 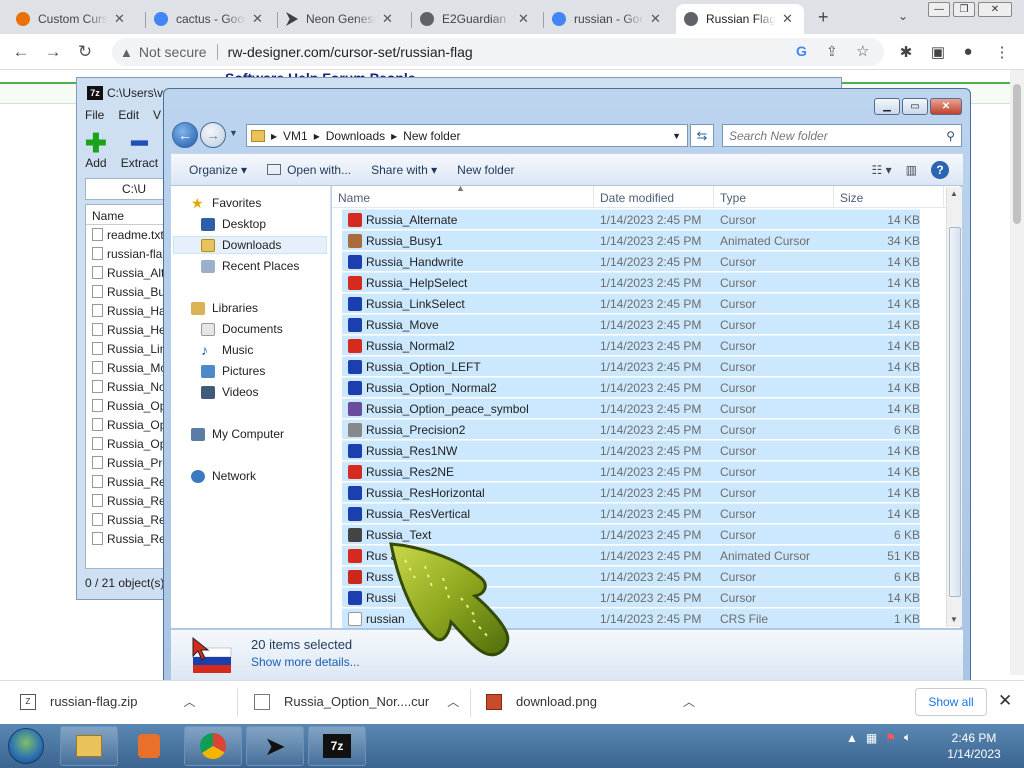 I want to click on column-size: Size, so click(x=889, y=197).